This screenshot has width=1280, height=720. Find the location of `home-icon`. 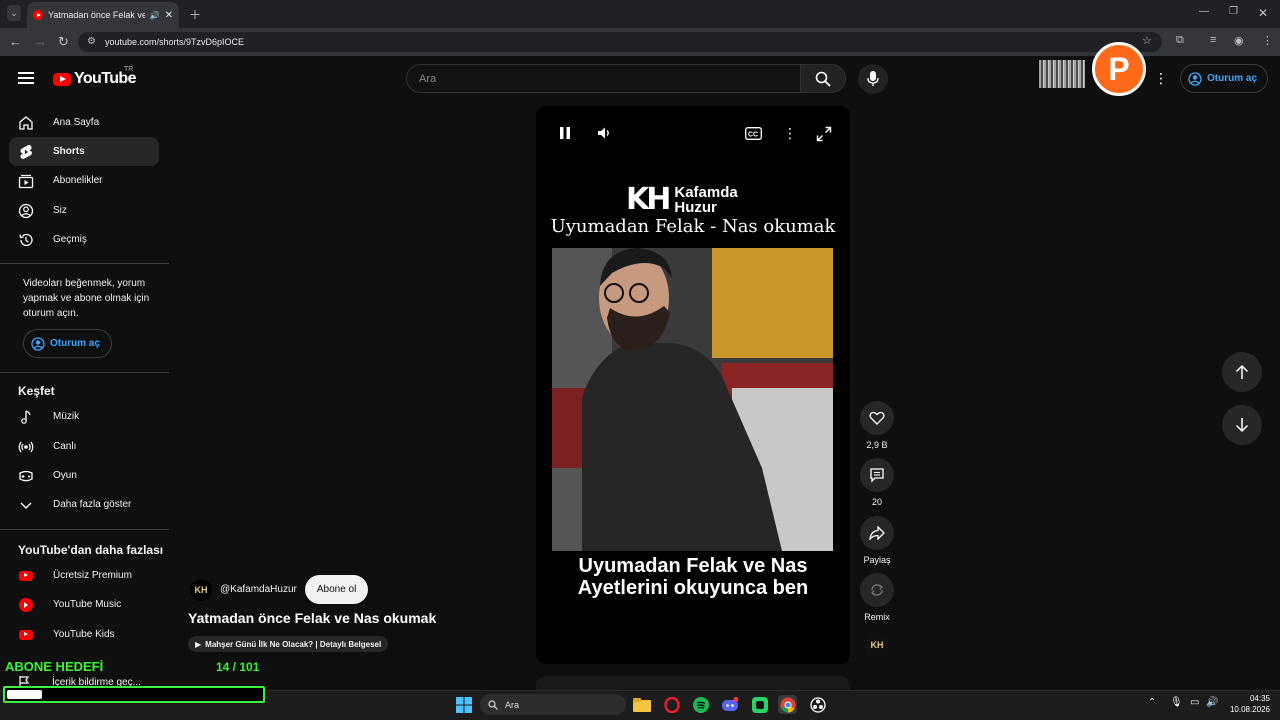

home-icon is located at coordinates (26, 123).